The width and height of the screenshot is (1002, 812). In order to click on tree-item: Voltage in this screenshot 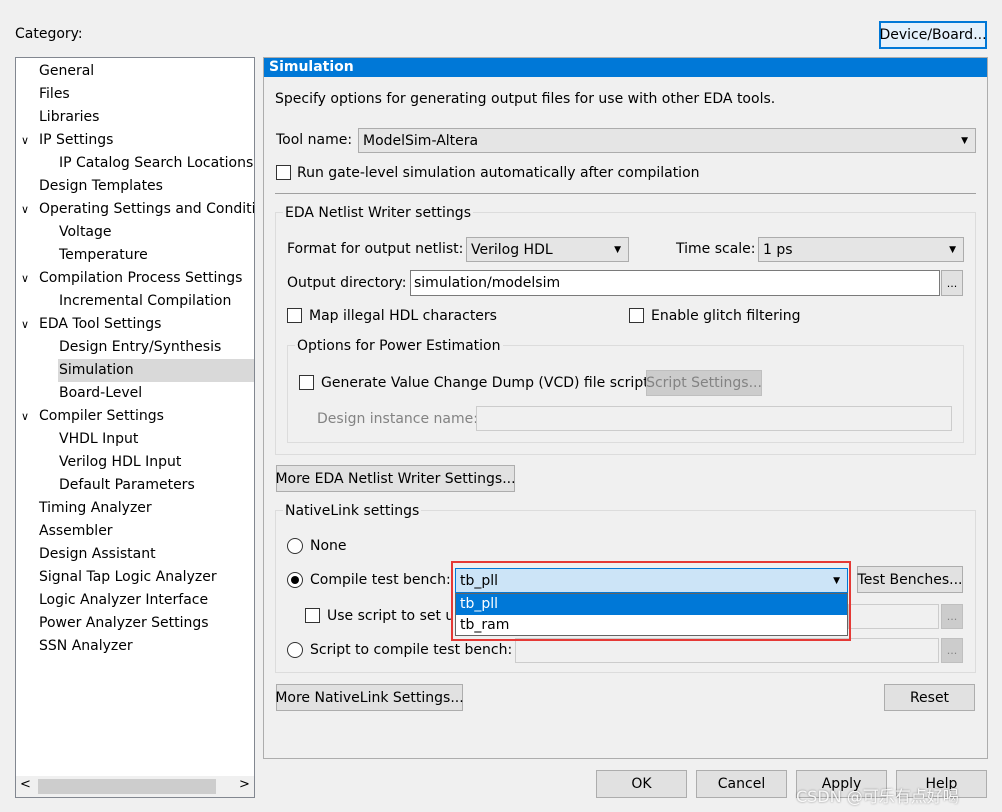, I will do `click(85, 232)`.